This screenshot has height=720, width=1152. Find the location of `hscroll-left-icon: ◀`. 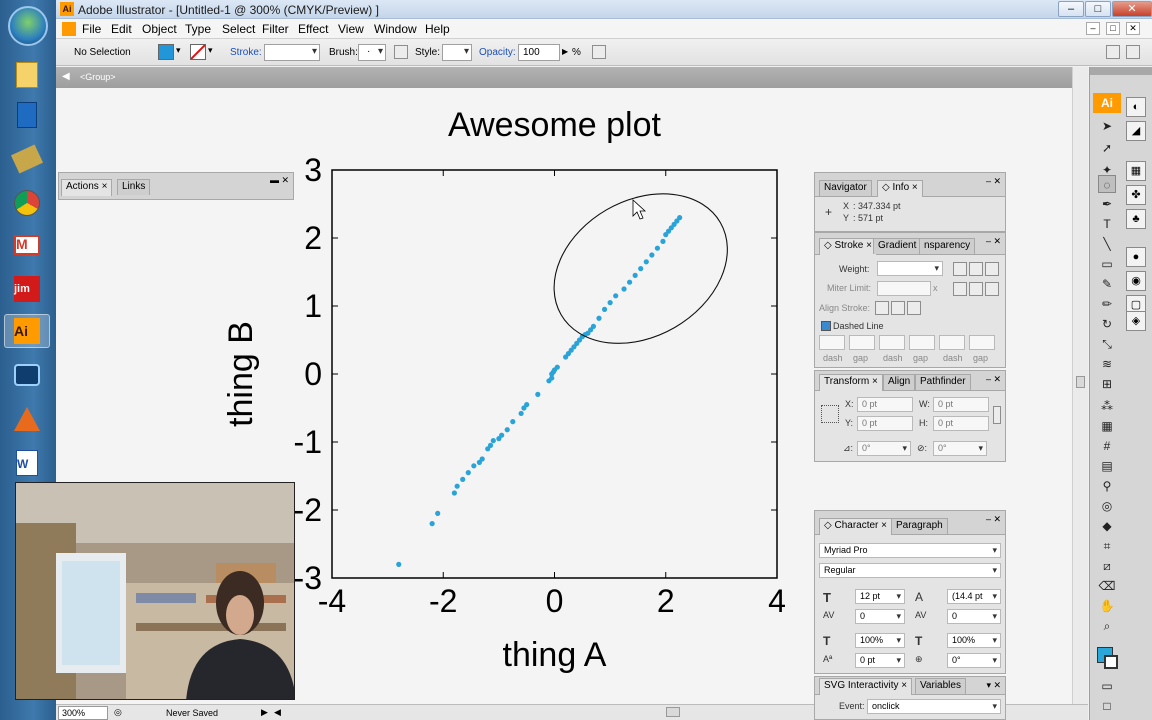

hscroll-left-icon: ◀ is located at coordinates (277, 712).